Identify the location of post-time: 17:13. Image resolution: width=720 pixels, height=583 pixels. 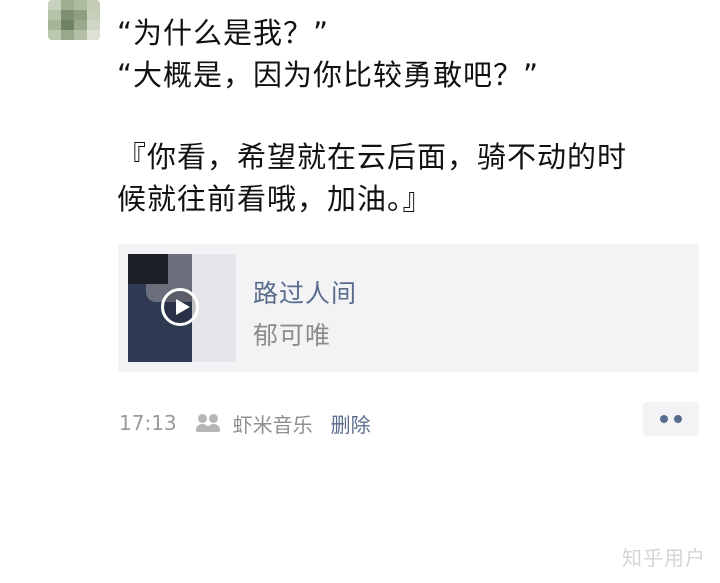
(148, 423).